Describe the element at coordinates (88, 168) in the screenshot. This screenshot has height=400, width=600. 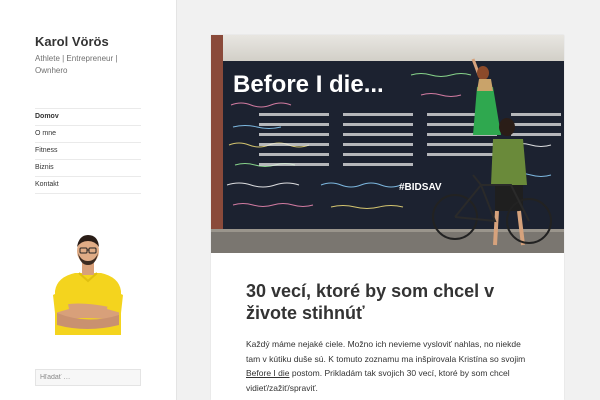
I see `nav-item-biznis: Biznis` at that location.